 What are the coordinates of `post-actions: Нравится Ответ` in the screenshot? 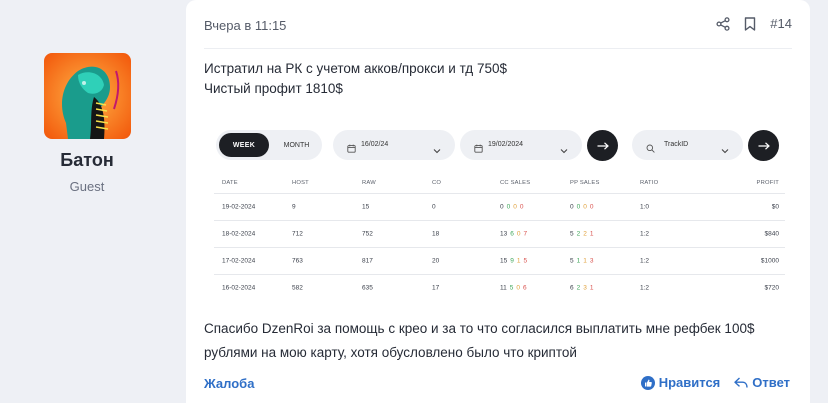 It's located at (715, 382).